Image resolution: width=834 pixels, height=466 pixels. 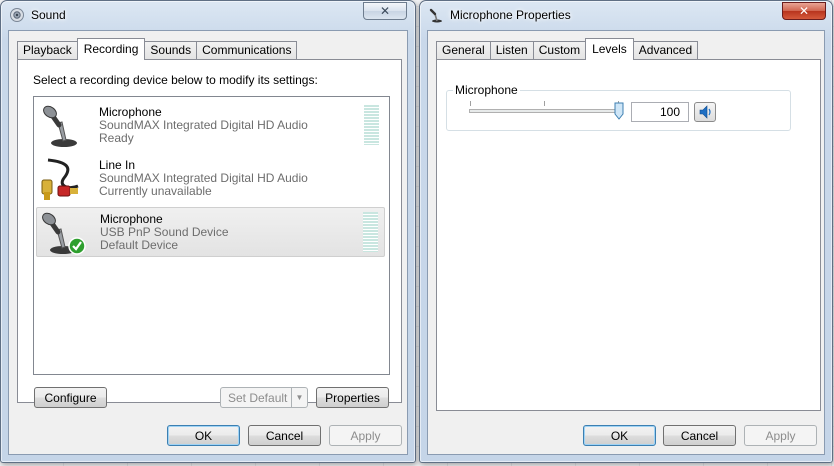 What do you see at coordinates (60, 179) in the screenshot?
I see `line-in-cable-icon` at bounding box center [60, 179].